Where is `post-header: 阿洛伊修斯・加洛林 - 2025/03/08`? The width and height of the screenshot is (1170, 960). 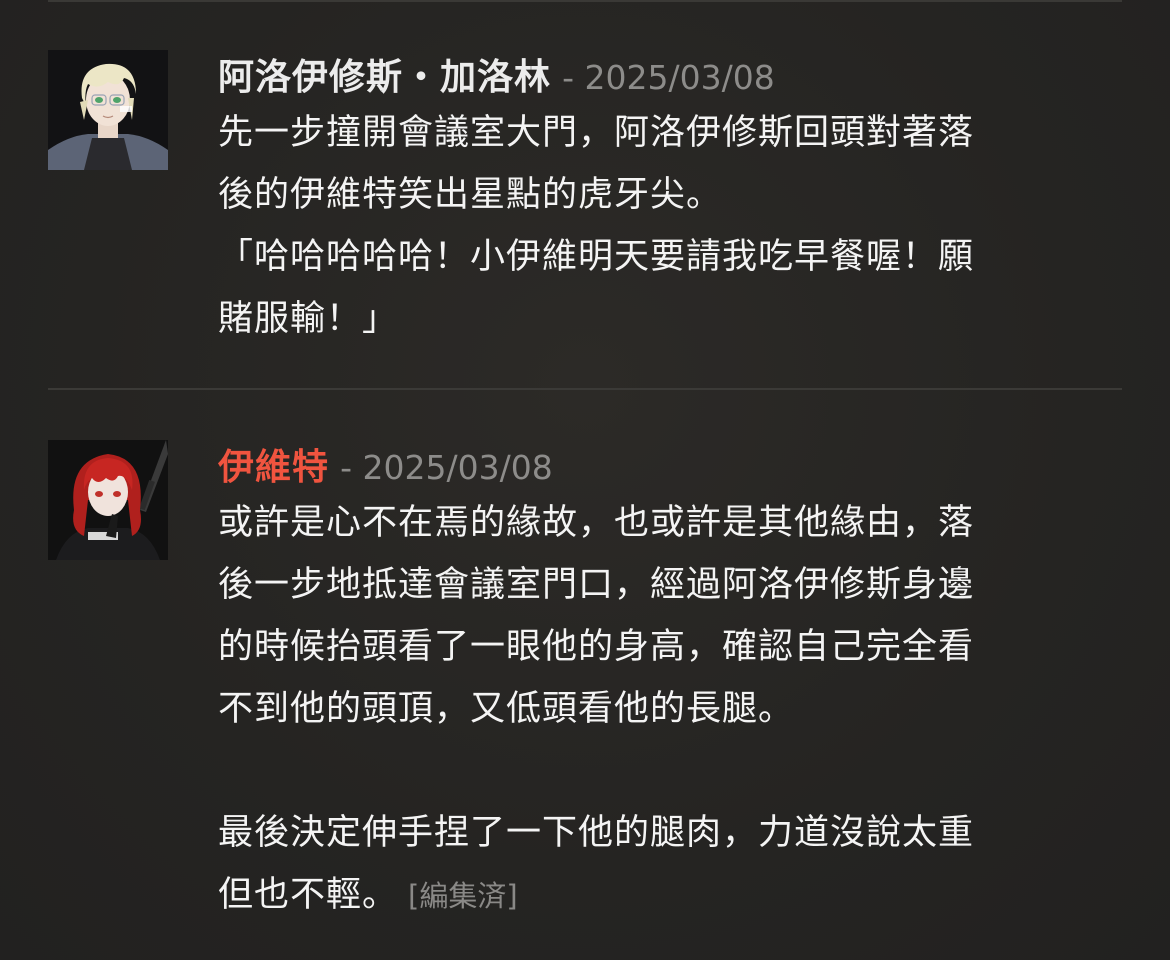 post-header: 阿洛伊修斯・加洛林 - 2025/03/08 is located at coordinates (670, 78).